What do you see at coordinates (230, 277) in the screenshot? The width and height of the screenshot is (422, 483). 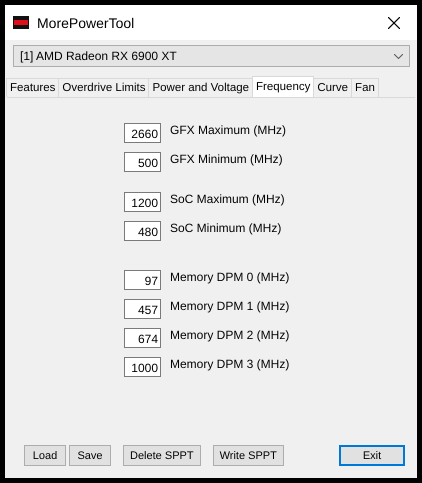 I see `field-label: Memory DPM 0 (MHz)` at bounding box center [230, 277].